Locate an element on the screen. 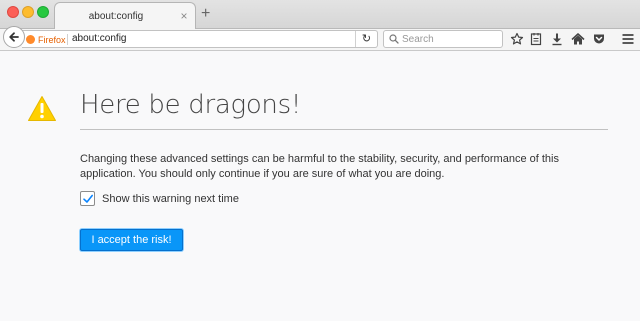 Image resolution: width=640 pixels, height=321 pixels. site-identity: Firefox is located at coordinates (46, 39).